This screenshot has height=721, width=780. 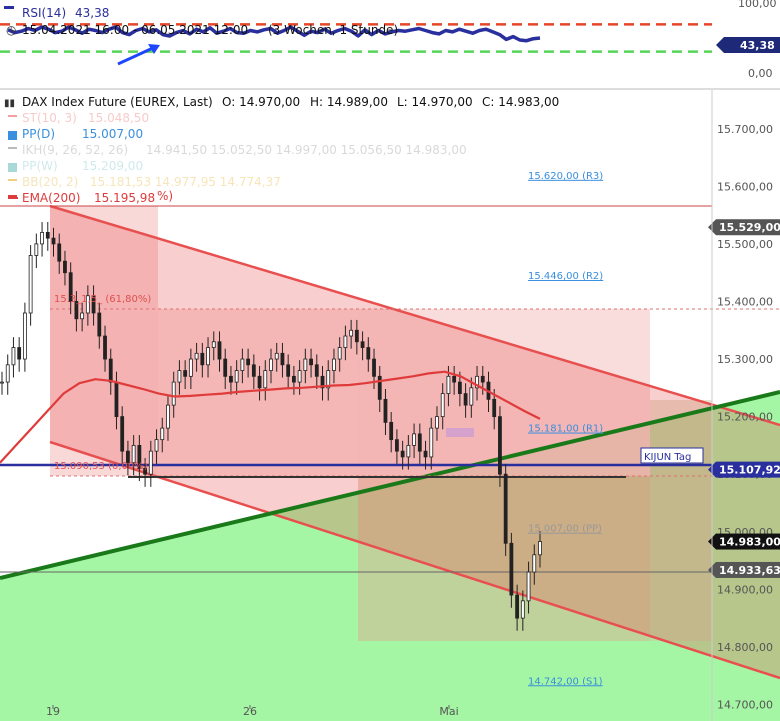 I want to click on pivot-r3-label: 15.620,00 (R3), so click(x=565, y=176).